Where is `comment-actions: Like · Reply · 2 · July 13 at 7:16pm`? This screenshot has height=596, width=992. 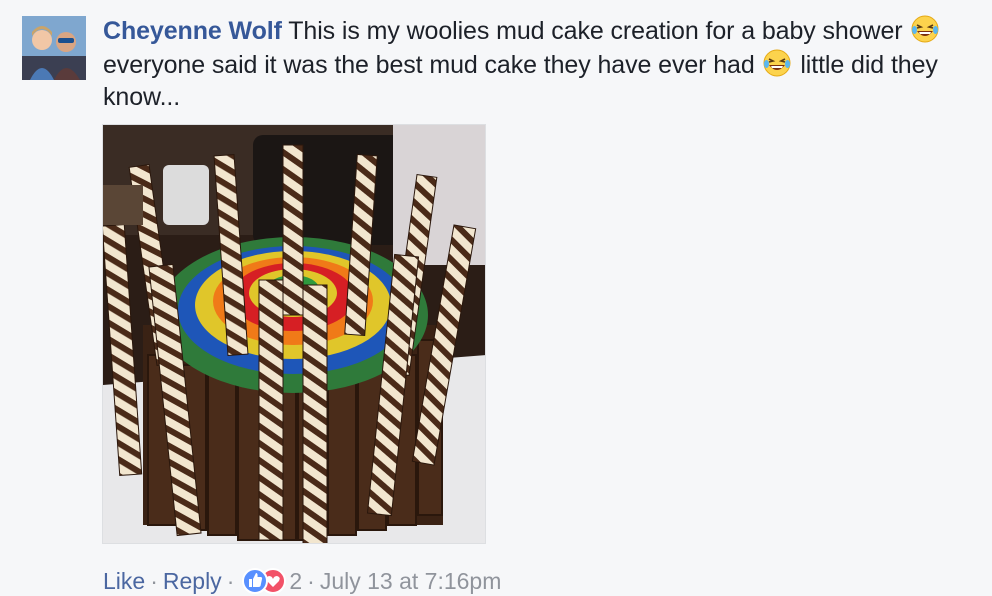 comment-actions: Like · Reply · 2 · July 13 at 7:16pm is located at coordinates (302, 580).